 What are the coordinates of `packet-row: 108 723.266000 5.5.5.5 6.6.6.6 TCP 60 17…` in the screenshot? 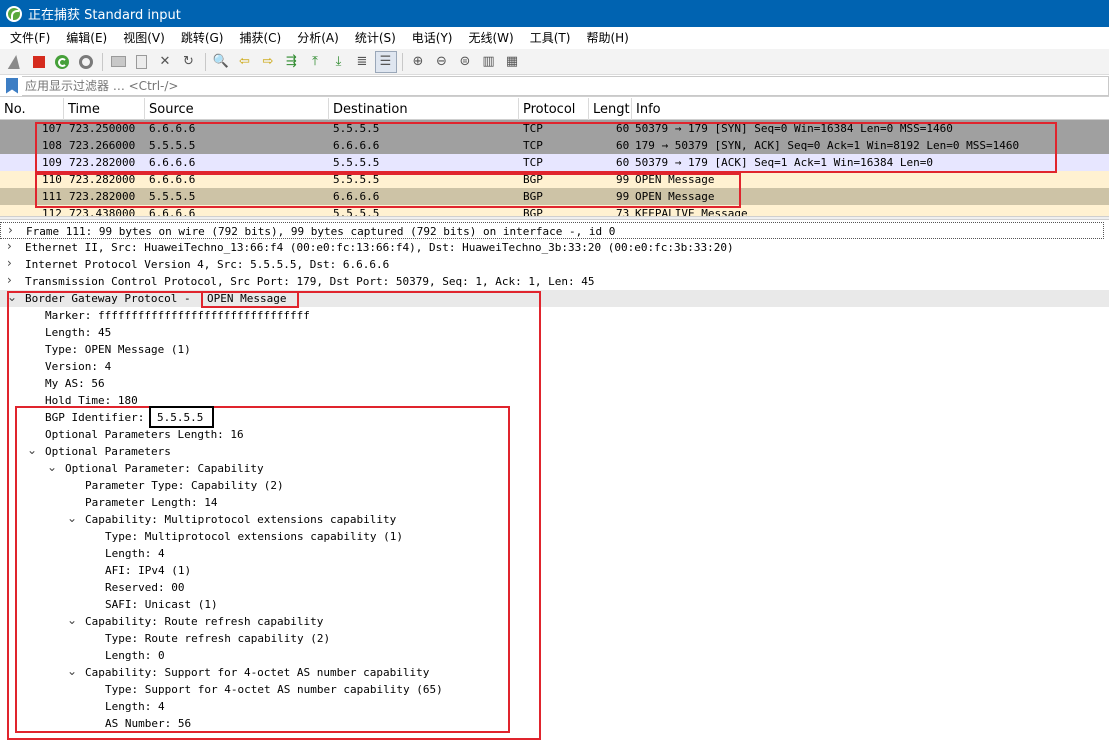 It's located at (554, 145).